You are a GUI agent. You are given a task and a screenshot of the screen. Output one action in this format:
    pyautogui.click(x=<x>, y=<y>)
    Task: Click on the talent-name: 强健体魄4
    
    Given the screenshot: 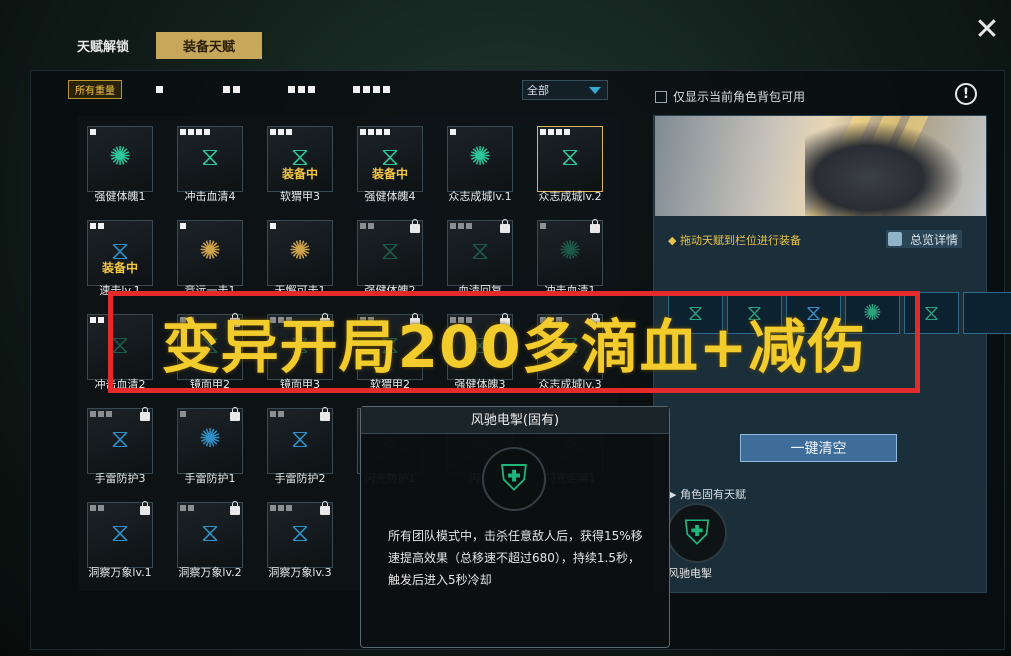 What is the action you would take?
    pyautogui.click(x=390, y=196)
    